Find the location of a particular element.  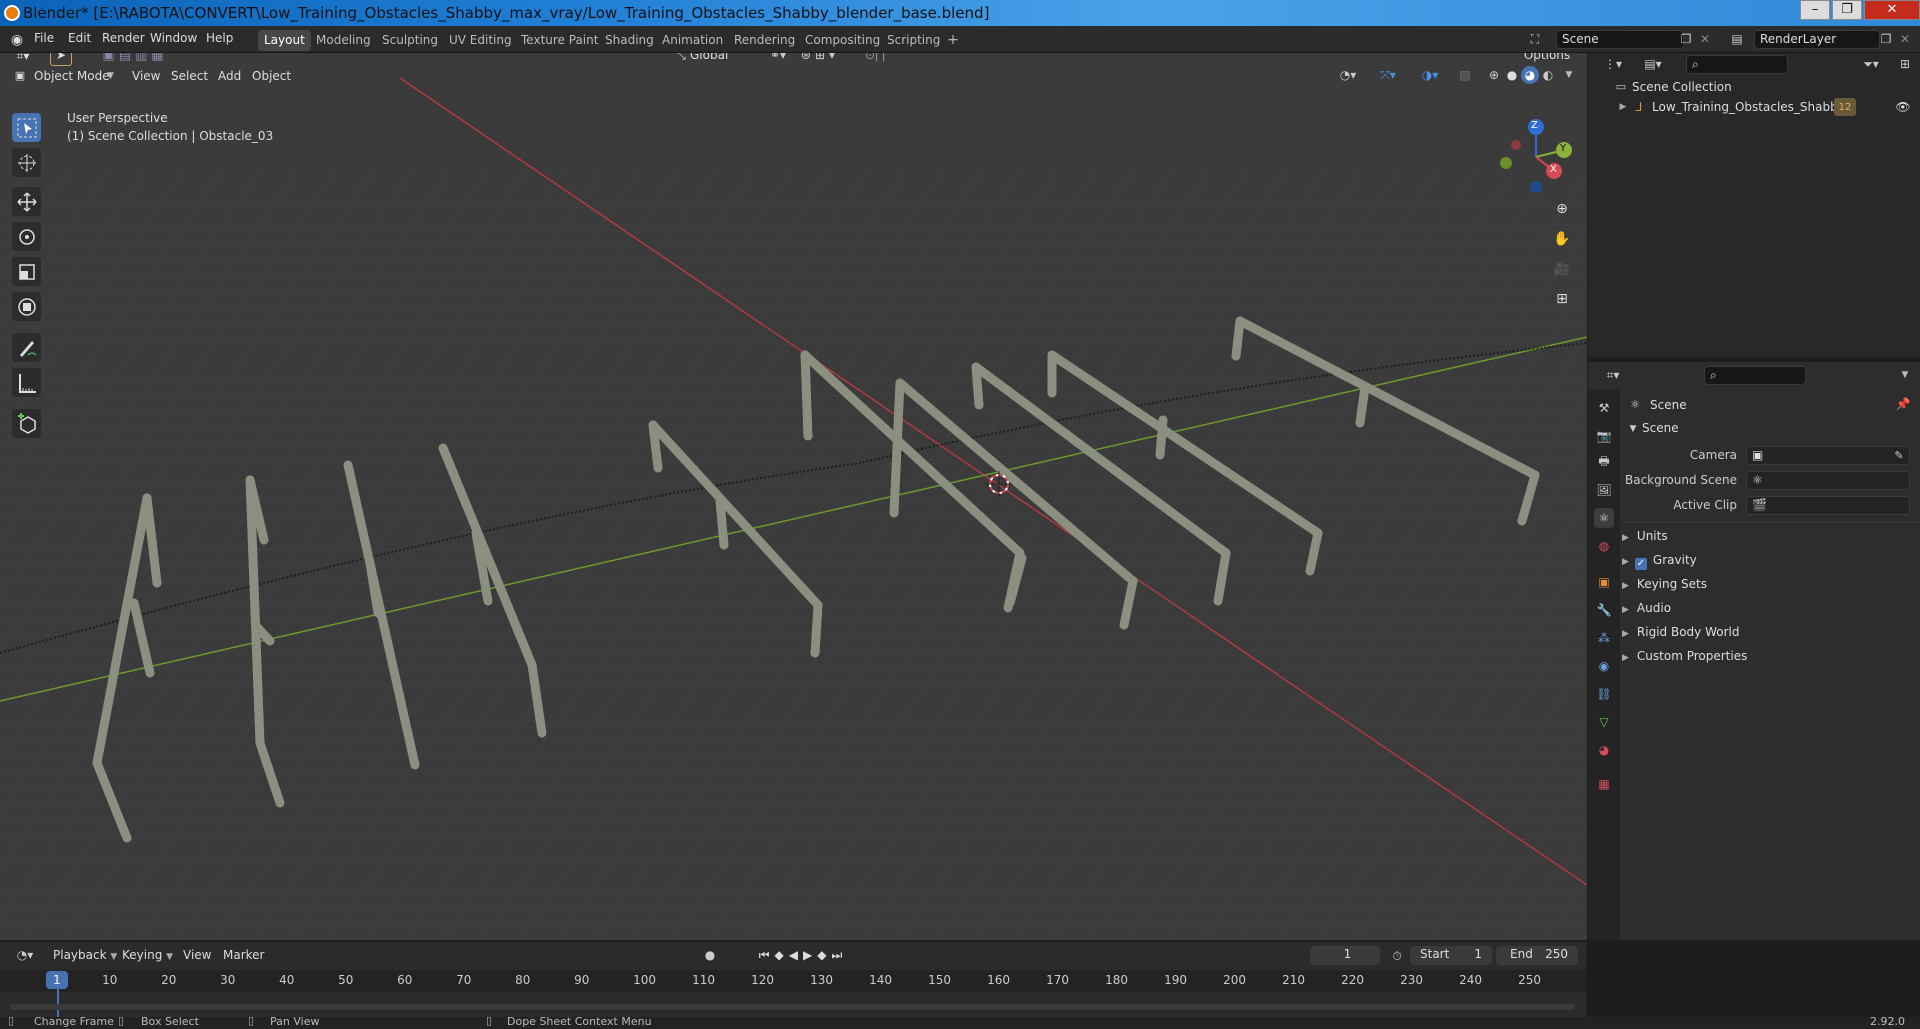

new-renderlayer-icon: ❐ is located at coordinates (1886, 39).